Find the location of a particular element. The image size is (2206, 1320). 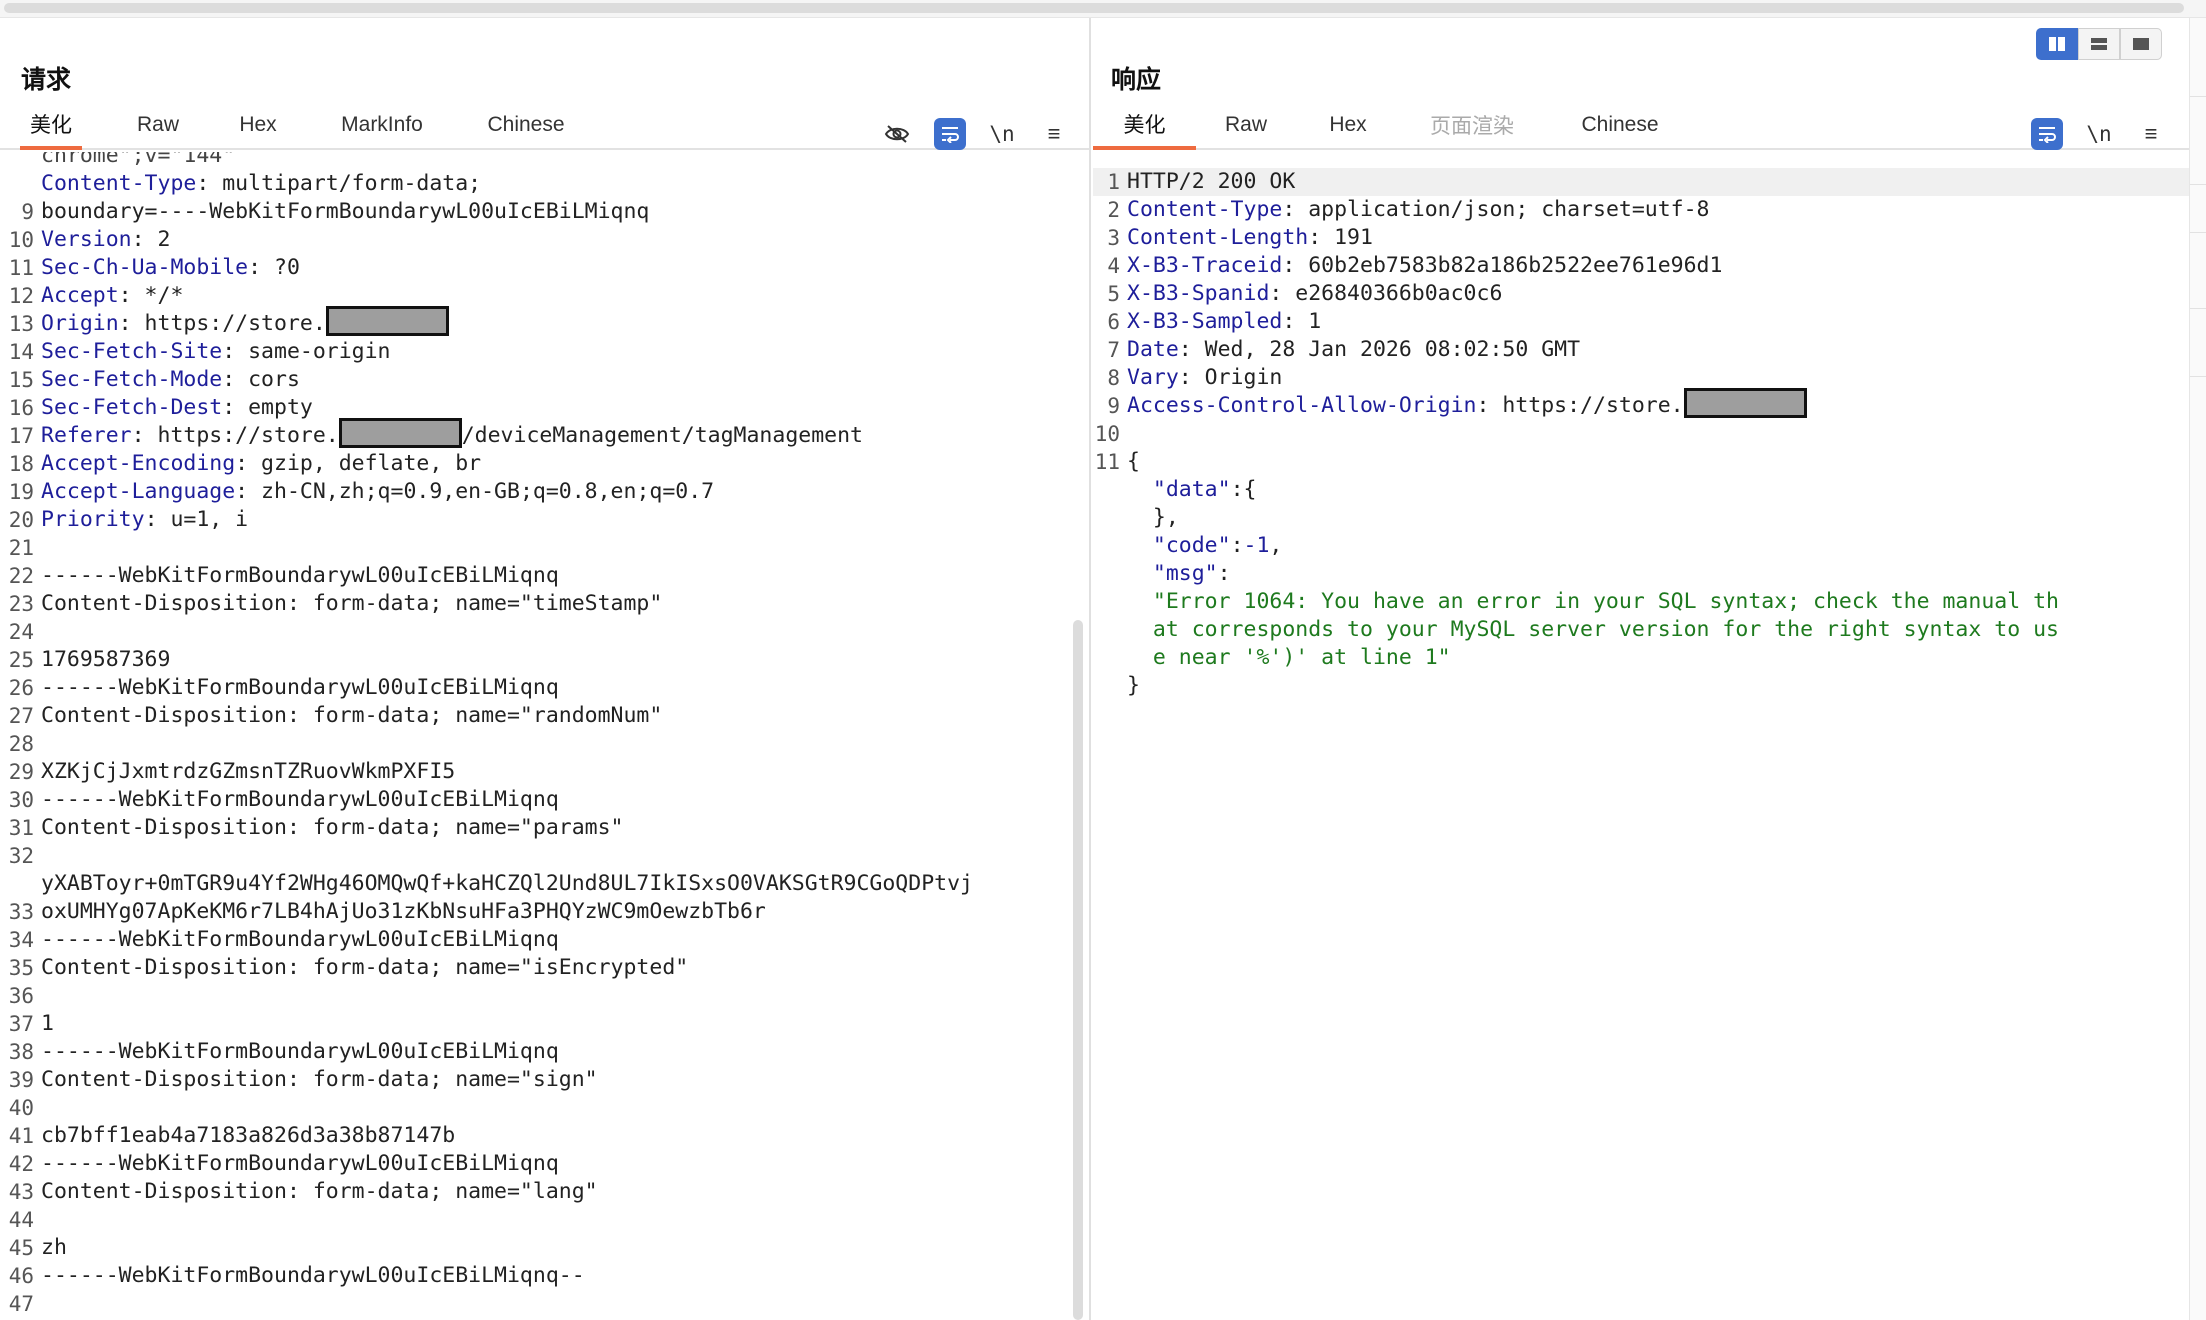

line-content: { is located at coordinates (1133, 461).